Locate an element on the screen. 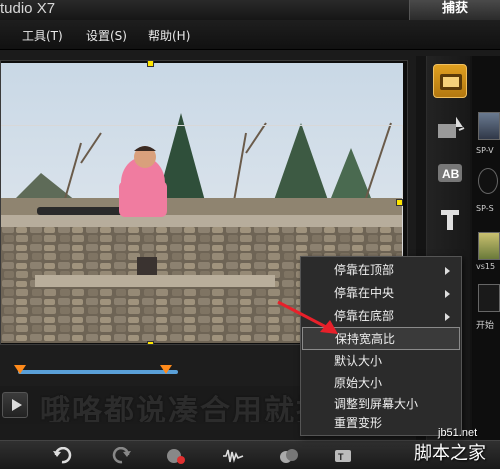 Image resolution: width=500 pixels, height=469 pixels. menu-item-label: 默认大小 is located at coordinates (358, 361).